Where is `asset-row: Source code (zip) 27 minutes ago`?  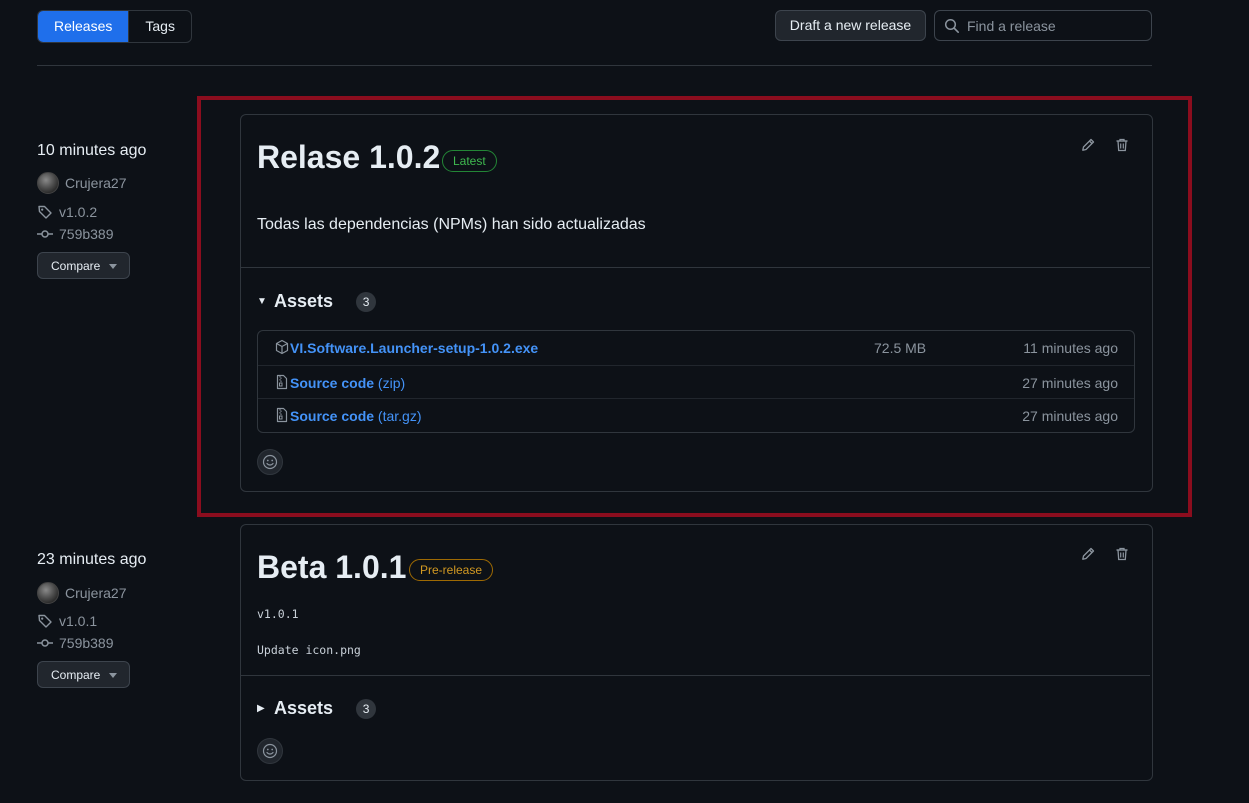 asset-row: Source code (zip) 27 minutes ago is located at coordinates (696, 382).